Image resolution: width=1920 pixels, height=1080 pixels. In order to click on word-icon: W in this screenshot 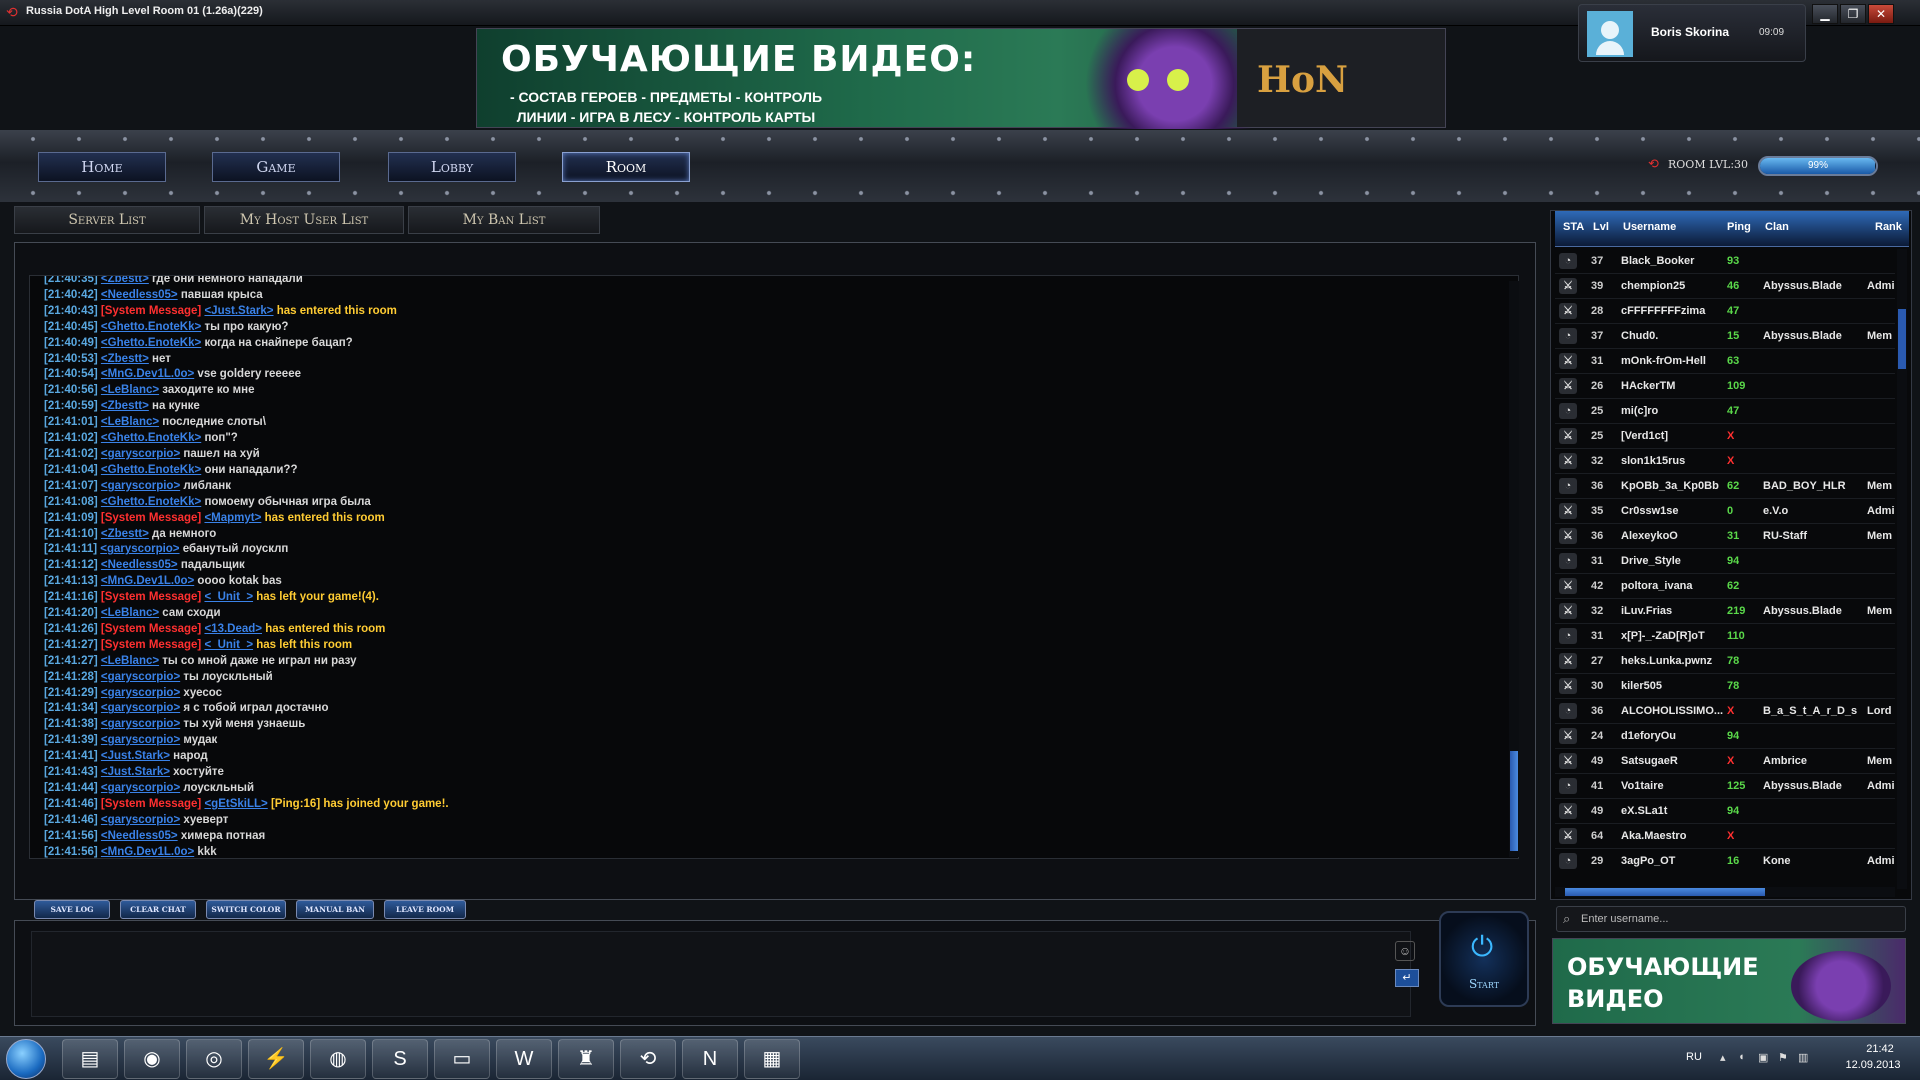, I will do `click(524, 1059)`.